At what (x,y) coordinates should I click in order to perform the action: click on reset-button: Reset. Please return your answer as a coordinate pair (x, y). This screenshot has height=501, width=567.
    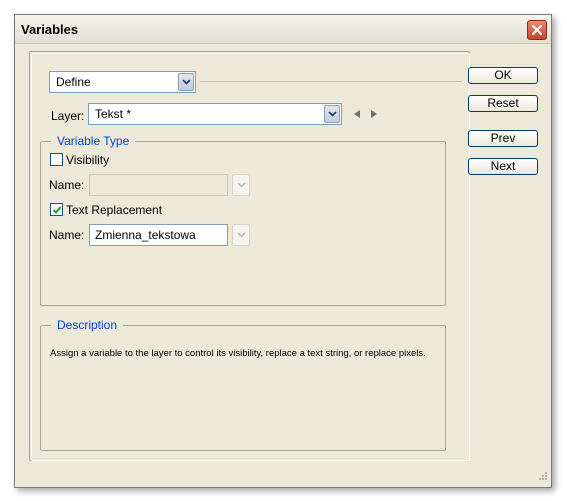
    Looking at the image, I should click on (503, 103).